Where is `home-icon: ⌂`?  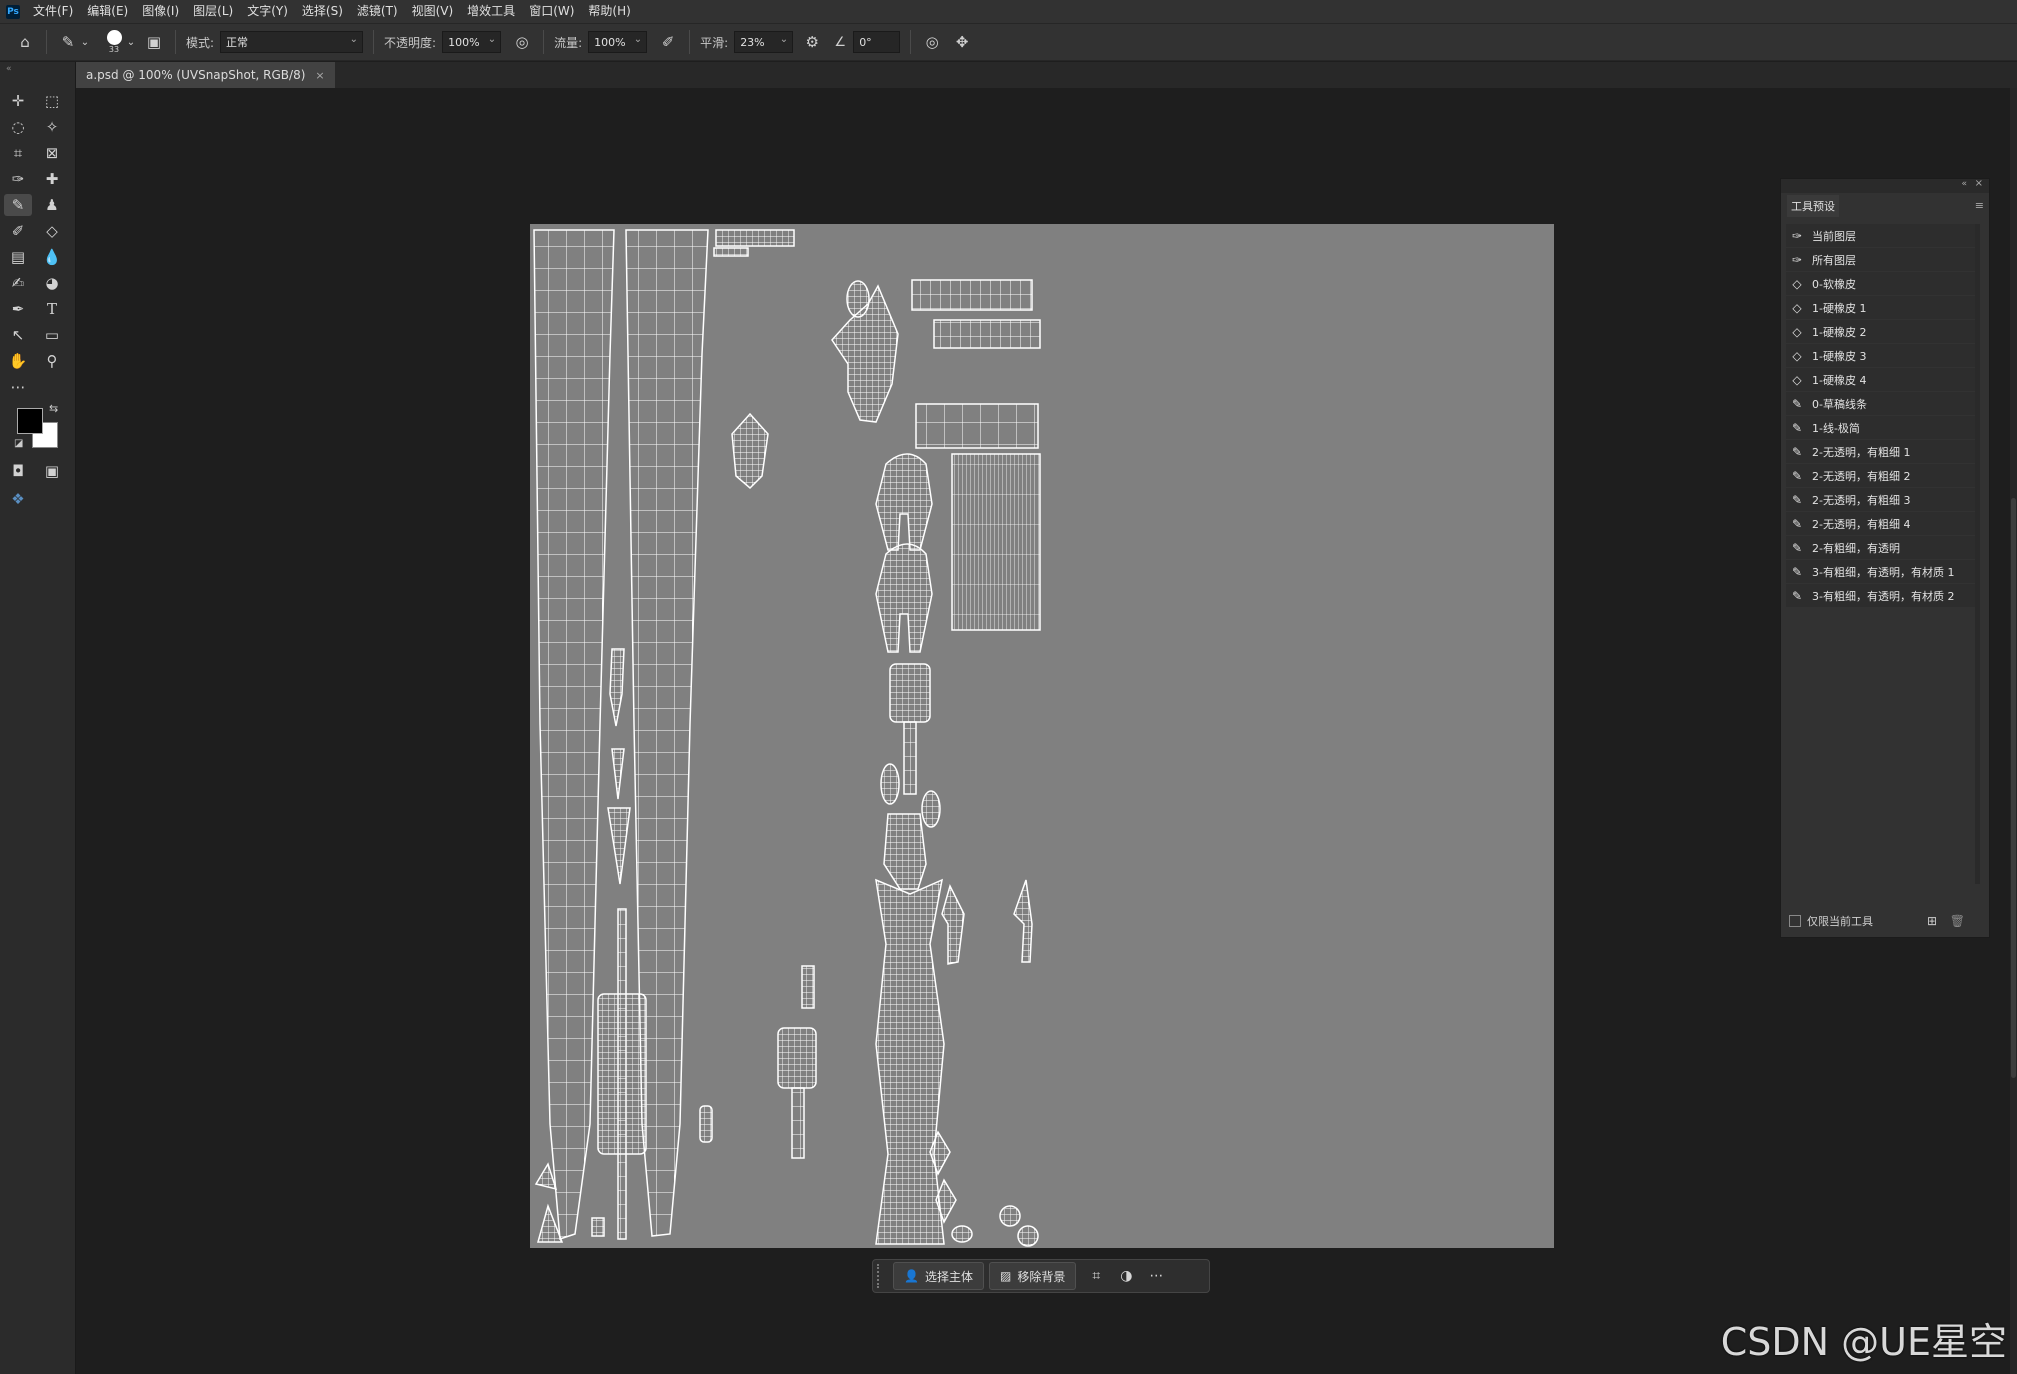 home-icon: ⌂ is located at coordinates (25, 42).